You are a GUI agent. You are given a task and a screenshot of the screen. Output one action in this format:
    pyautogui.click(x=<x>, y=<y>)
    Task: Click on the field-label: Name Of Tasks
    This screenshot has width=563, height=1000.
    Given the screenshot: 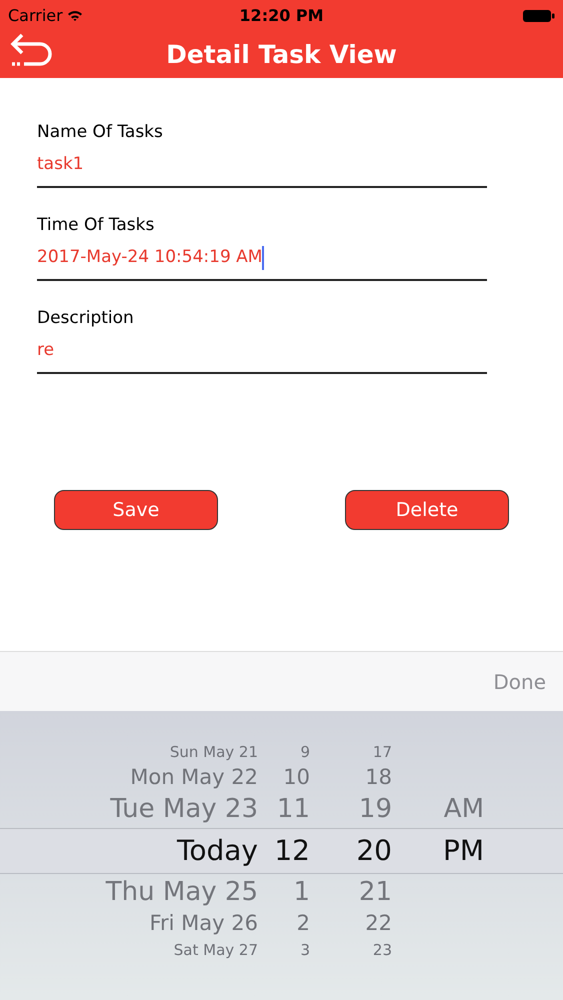 What is the action you would take?
    pyautogui.click(x=100, y=132)
    